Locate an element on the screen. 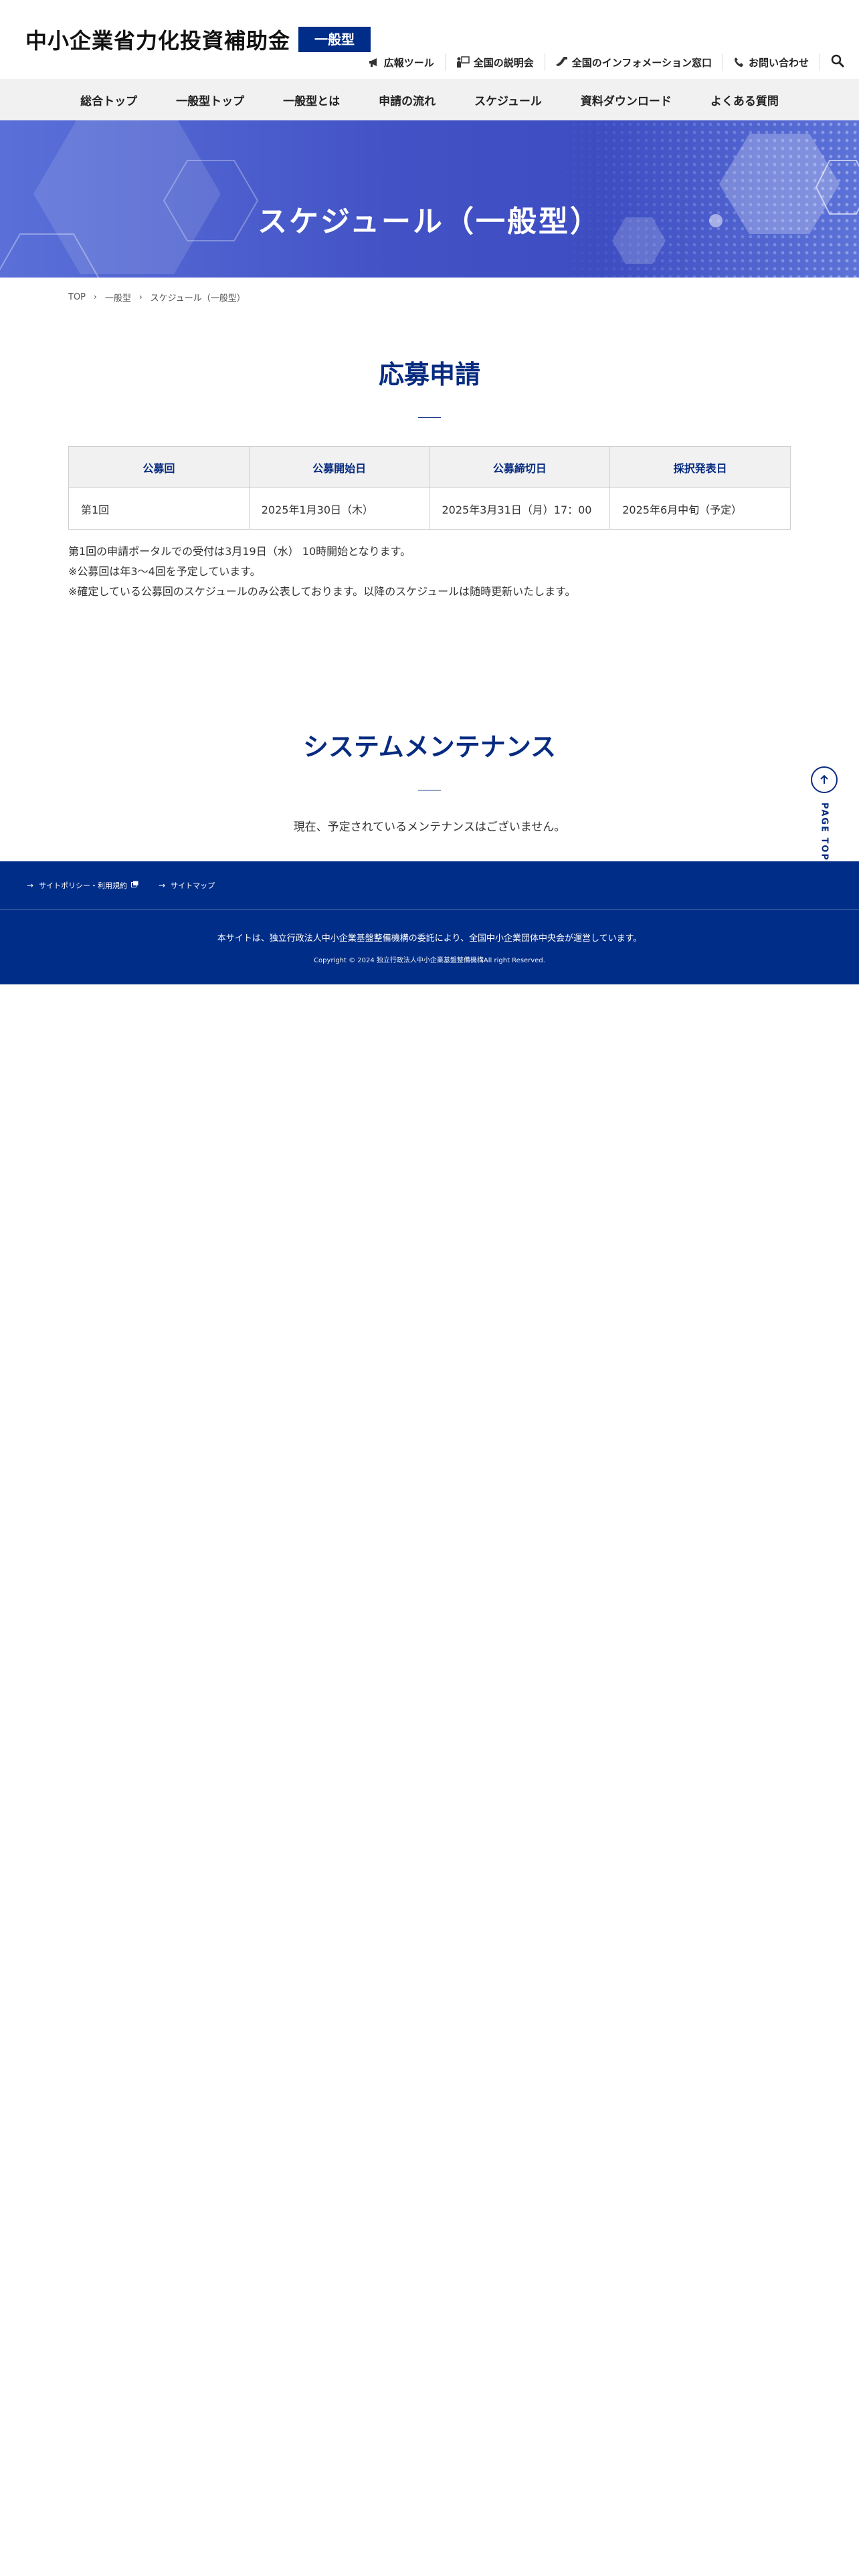 This screenshot has width=859, height=2576. page-top-button: PAGE TOP is located at coordinates (824, 813).